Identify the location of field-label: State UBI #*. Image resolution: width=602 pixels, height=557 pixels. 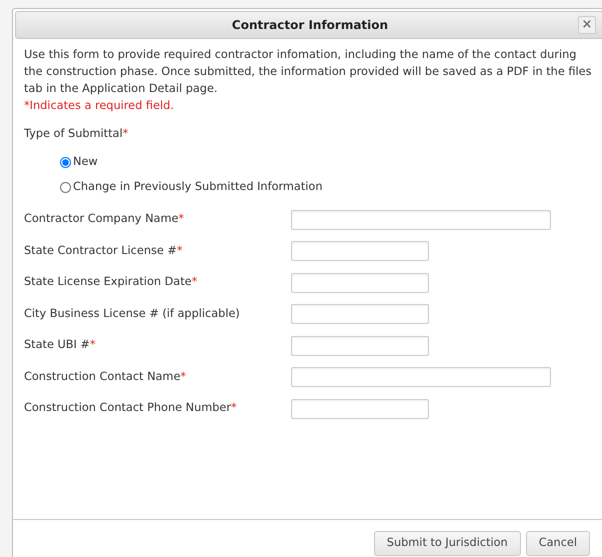
(60, 345).